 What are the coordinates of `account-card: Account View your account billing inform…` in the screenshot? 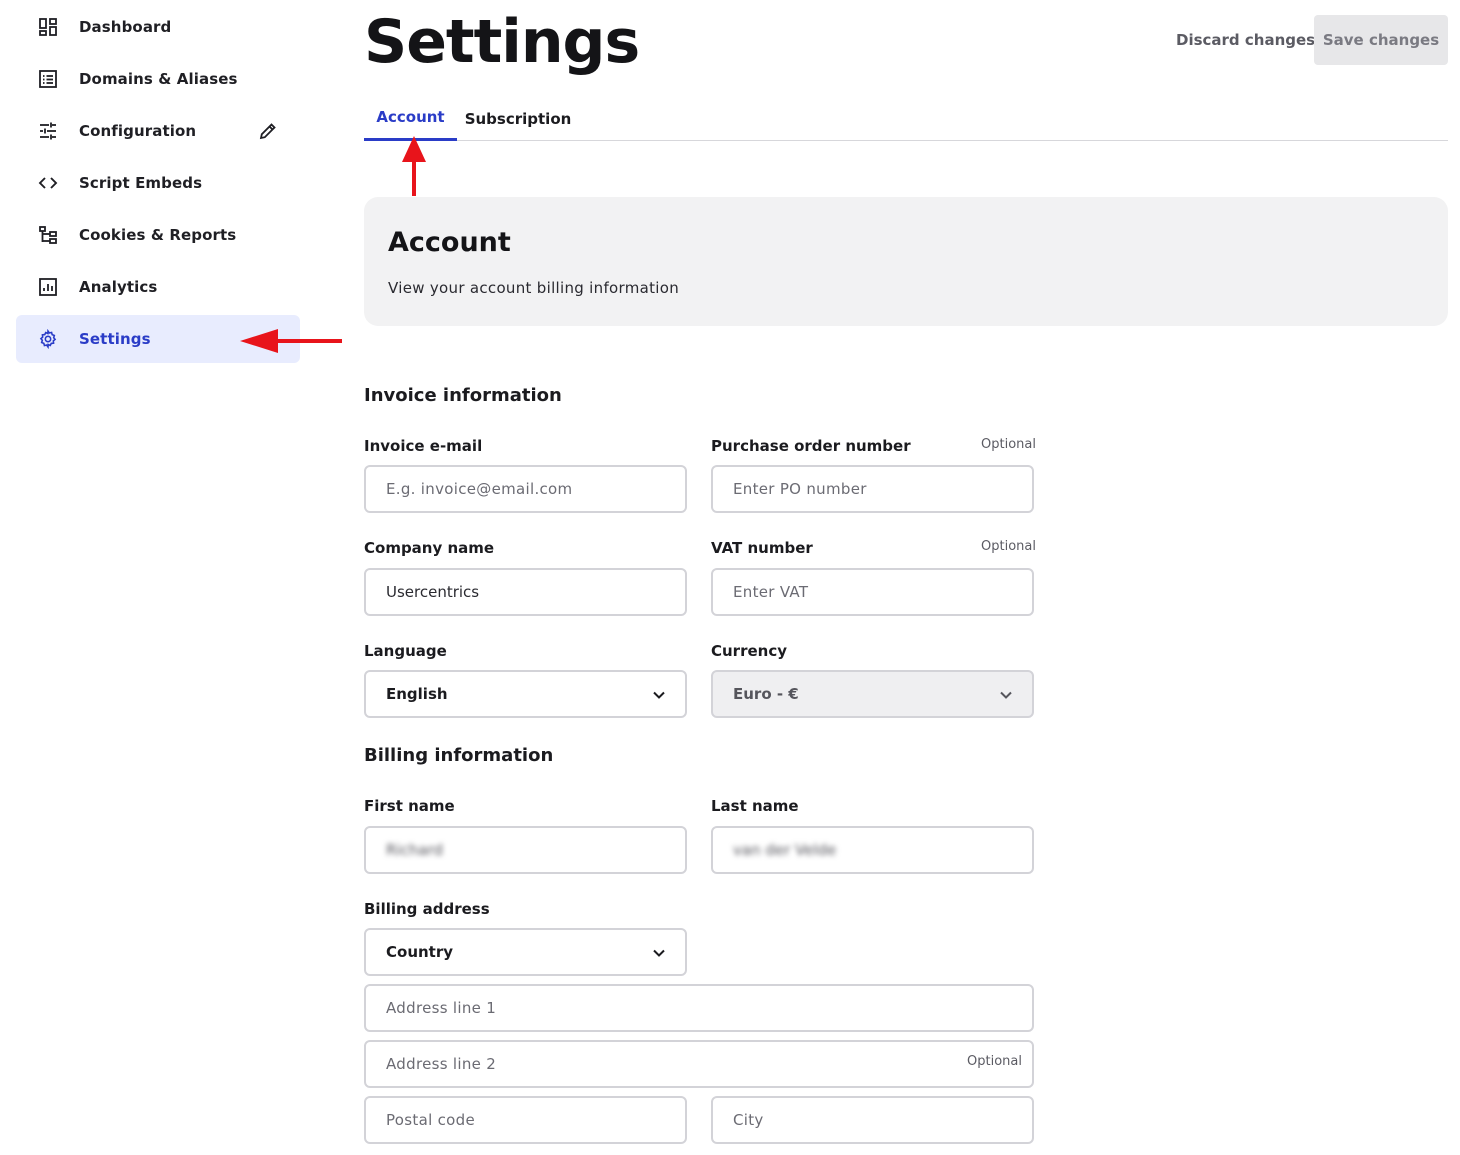 It's located at (906, 261).